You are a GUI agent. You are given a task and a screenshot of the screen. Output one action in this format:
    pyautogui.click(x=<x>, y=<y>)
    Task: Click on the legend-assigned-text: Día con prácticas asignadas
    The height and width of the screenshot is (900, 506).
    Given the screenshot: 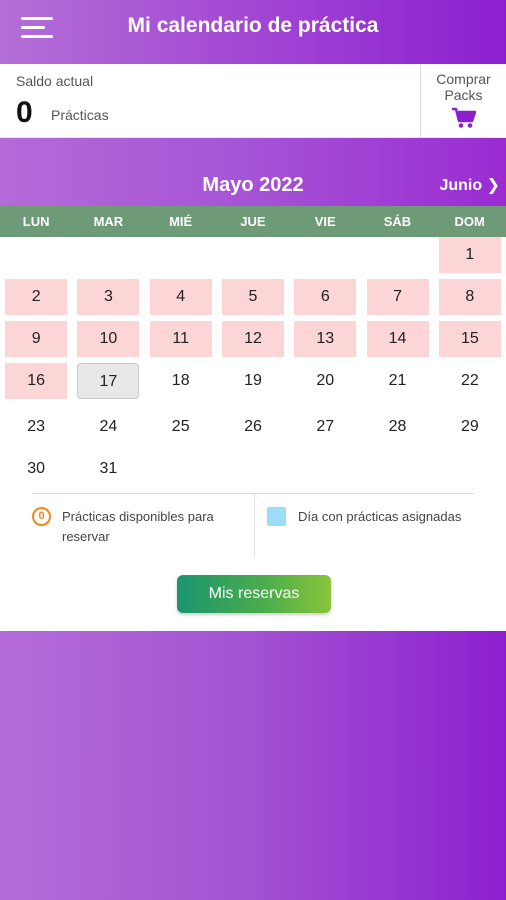 What is the action you would take?
    pyautogui.click(x=380, y=516)
    